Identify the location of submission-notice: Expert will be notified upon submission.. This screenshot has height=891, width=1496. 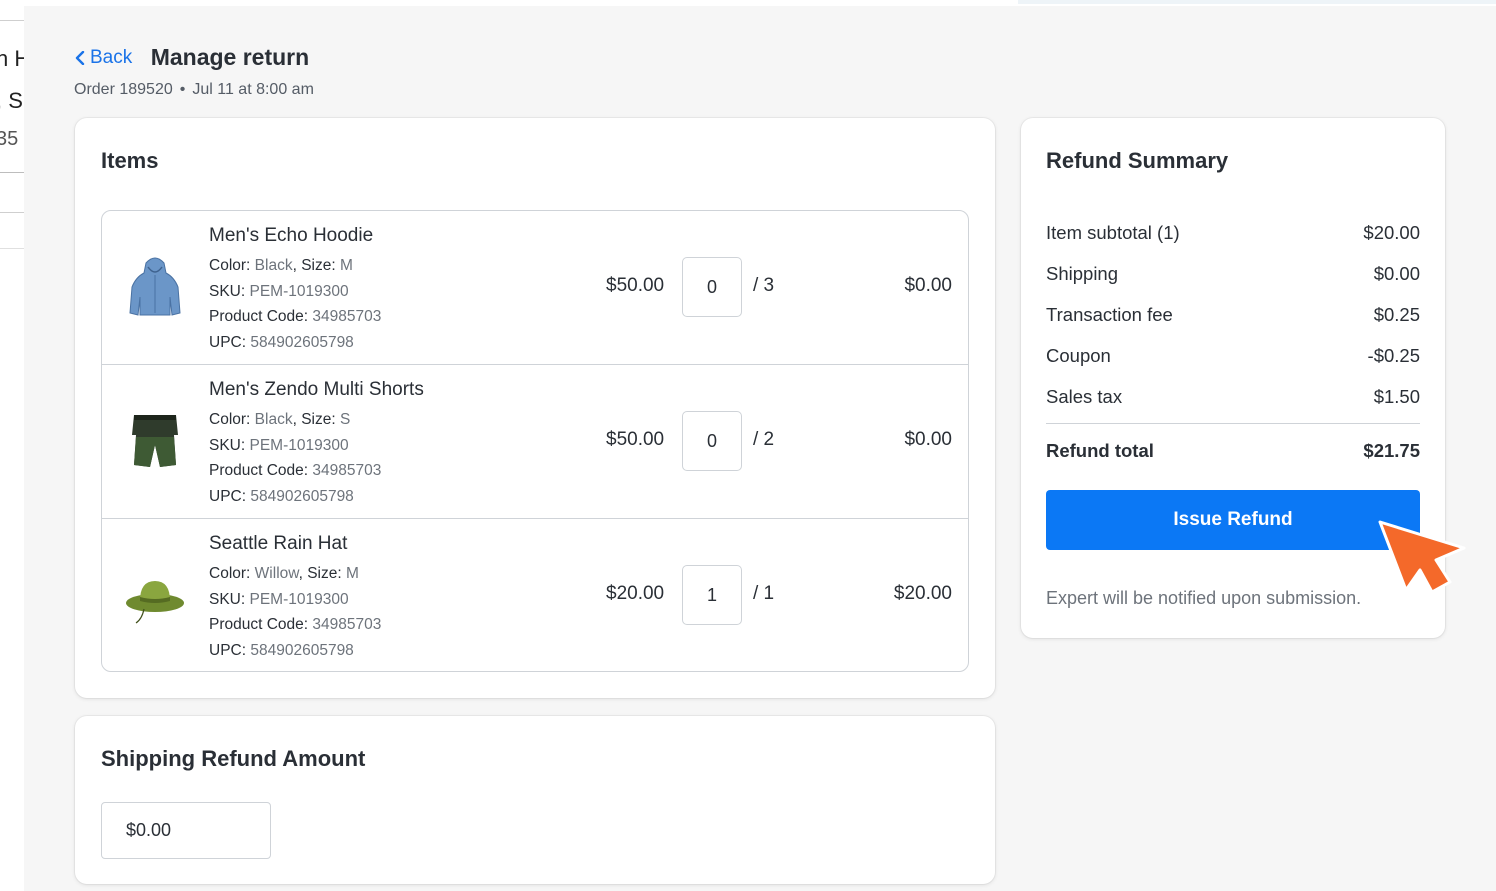
(1204, 598).